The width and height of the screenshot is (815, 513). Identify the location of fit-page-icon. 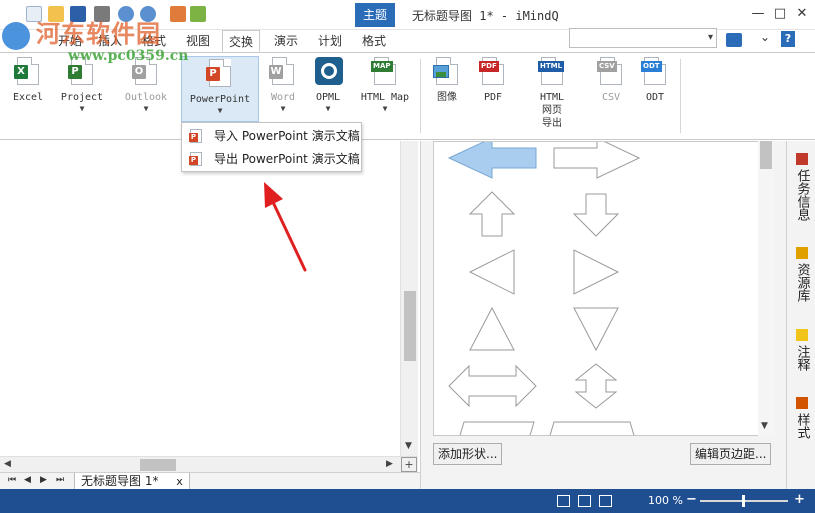
(563, 501).